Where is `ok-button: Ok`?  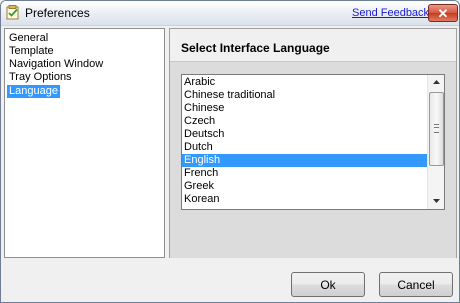 ok-button: Ok is located at coordinates (328, 284).